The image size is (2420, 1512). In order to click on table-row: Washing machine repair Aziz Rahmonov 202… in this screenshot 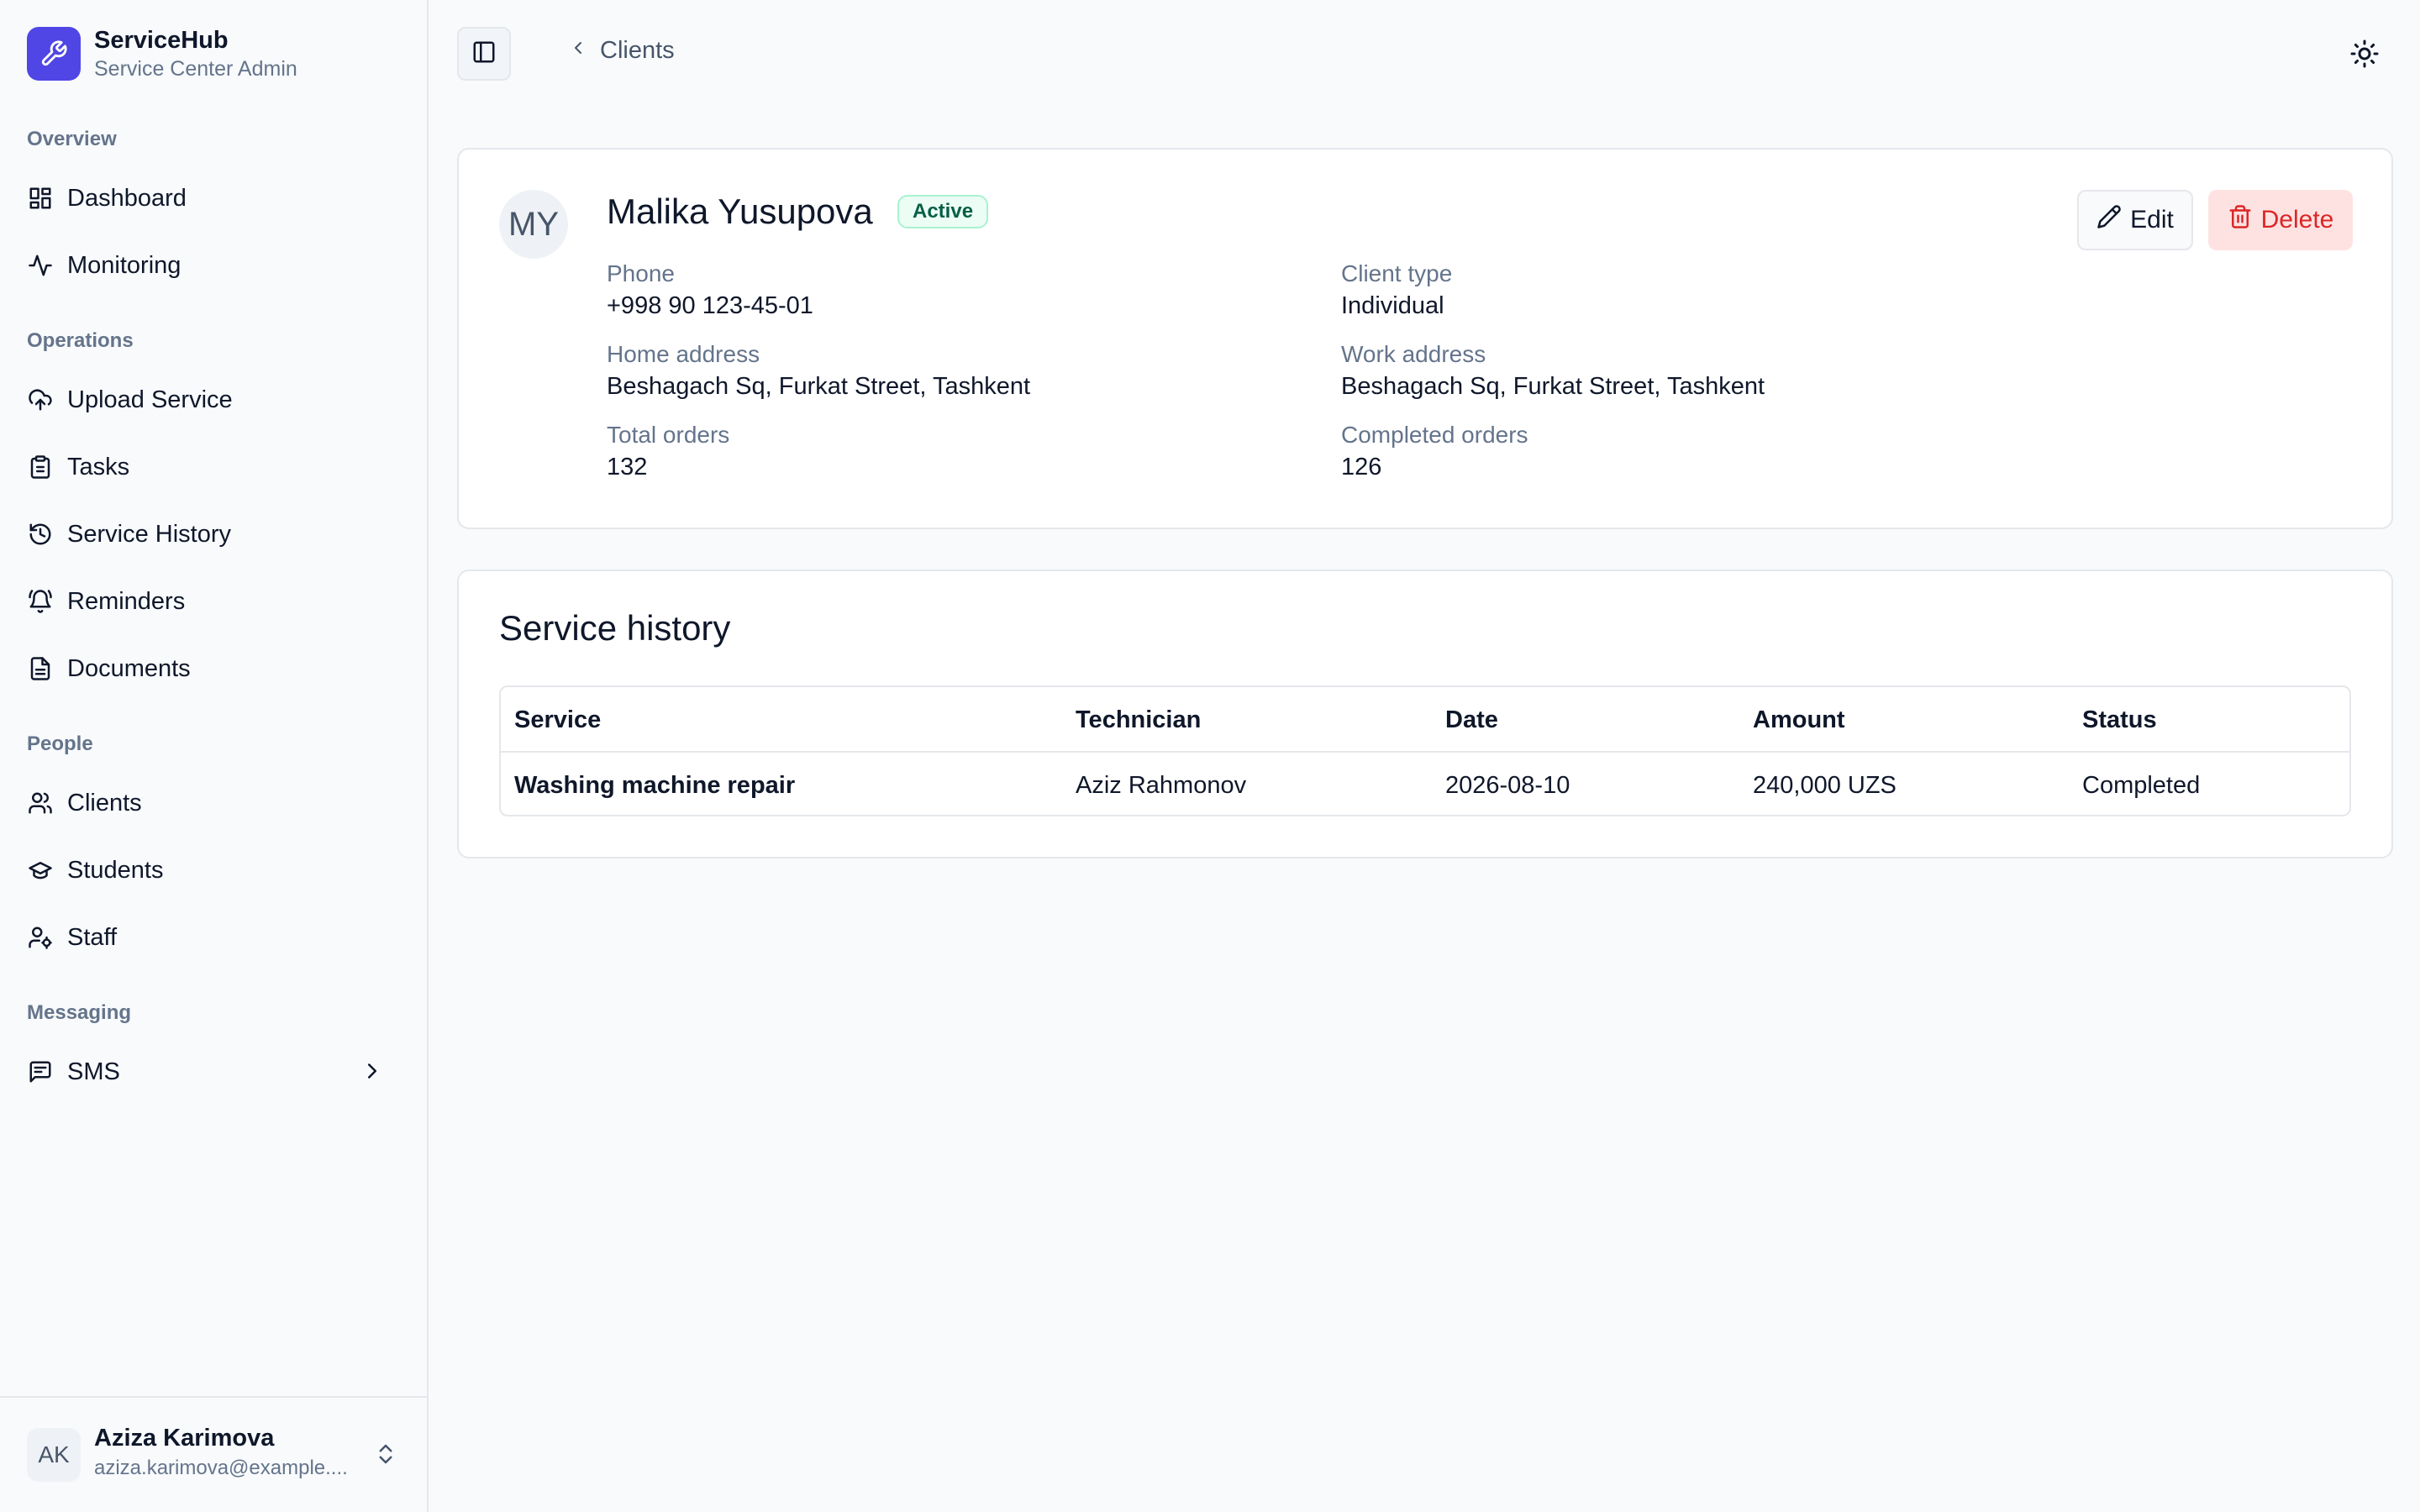, I will do `click(1425, 784)`.